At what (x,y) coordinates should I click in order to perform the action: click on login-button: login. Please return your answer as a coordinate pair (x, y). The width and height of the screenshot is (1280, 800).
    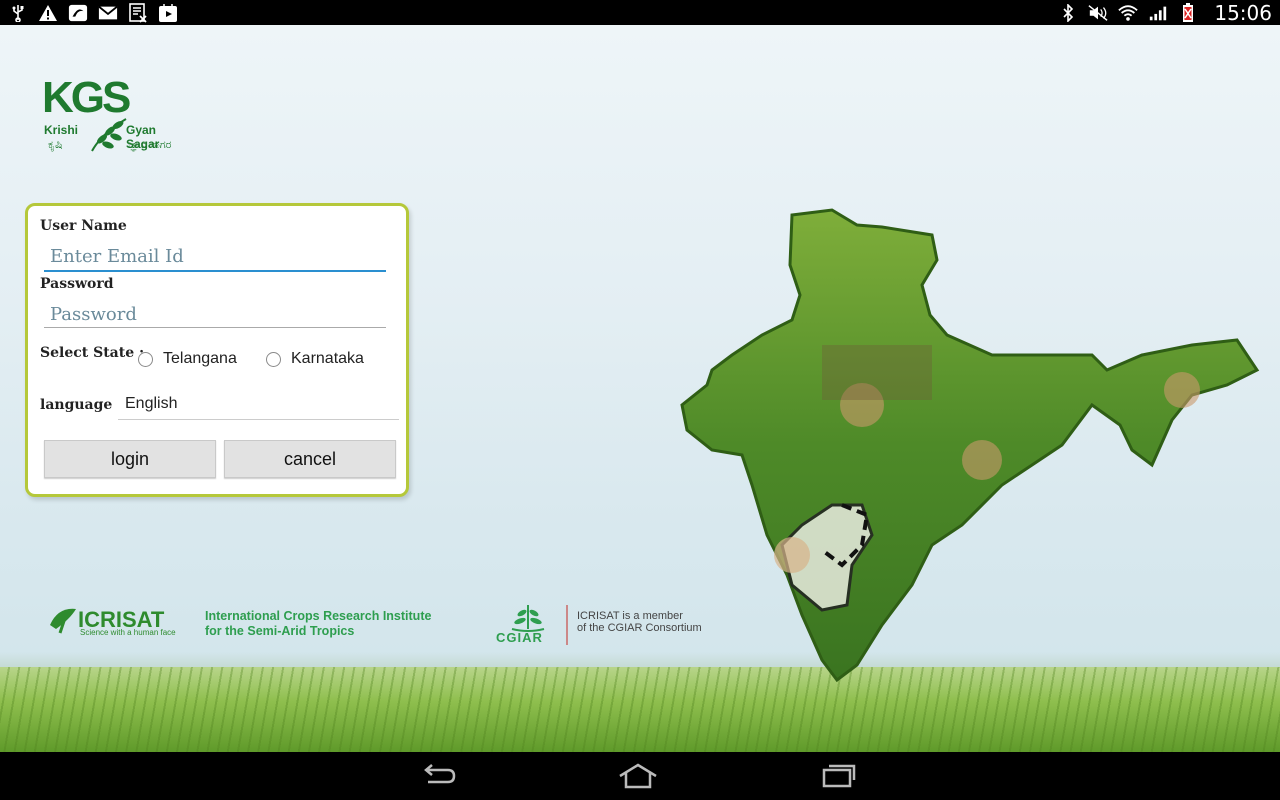
    Looking at the image, I should click on (130, 459).